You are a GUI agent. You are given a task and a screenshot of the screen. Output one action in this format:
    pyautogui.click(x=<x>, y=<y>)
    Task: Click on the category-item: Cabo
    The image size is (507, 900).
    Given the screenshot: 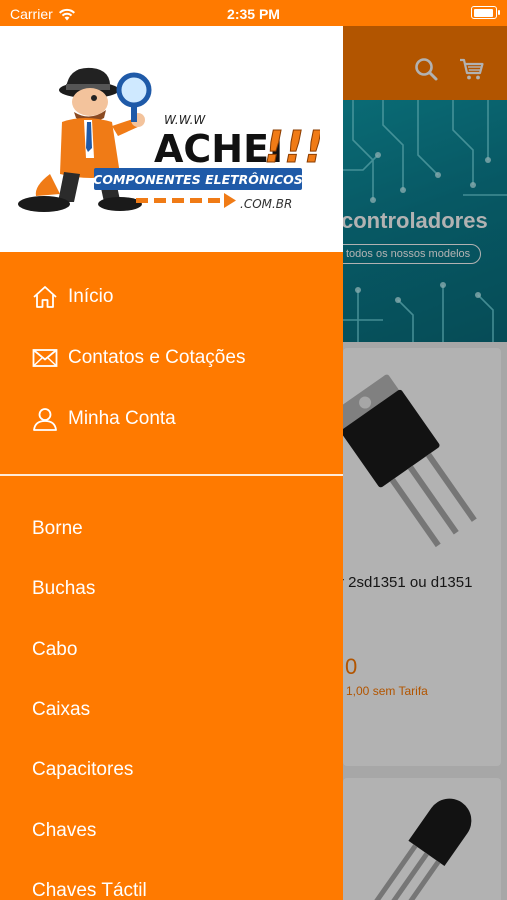 What is the action you would take?
    pyautogui.click(x=171, y=650)
    